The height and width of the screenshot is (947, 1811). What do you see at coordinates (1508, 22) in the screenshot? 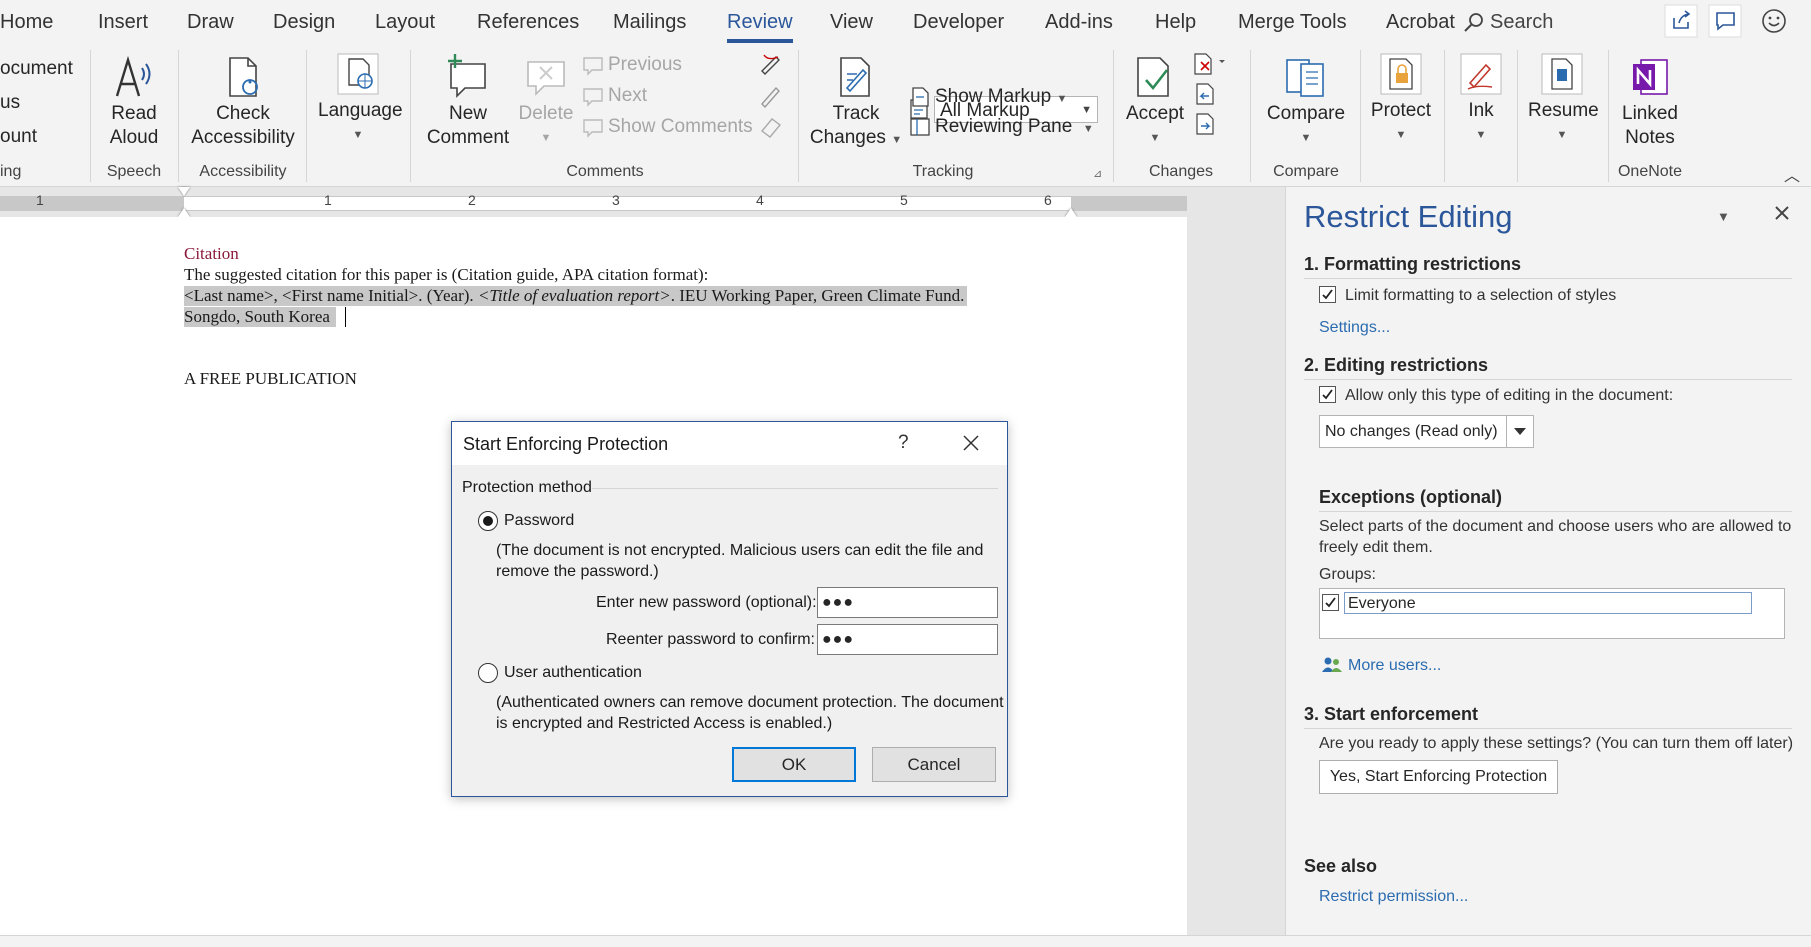
I see `search-box: Search` at bounding box center [1508, 22].